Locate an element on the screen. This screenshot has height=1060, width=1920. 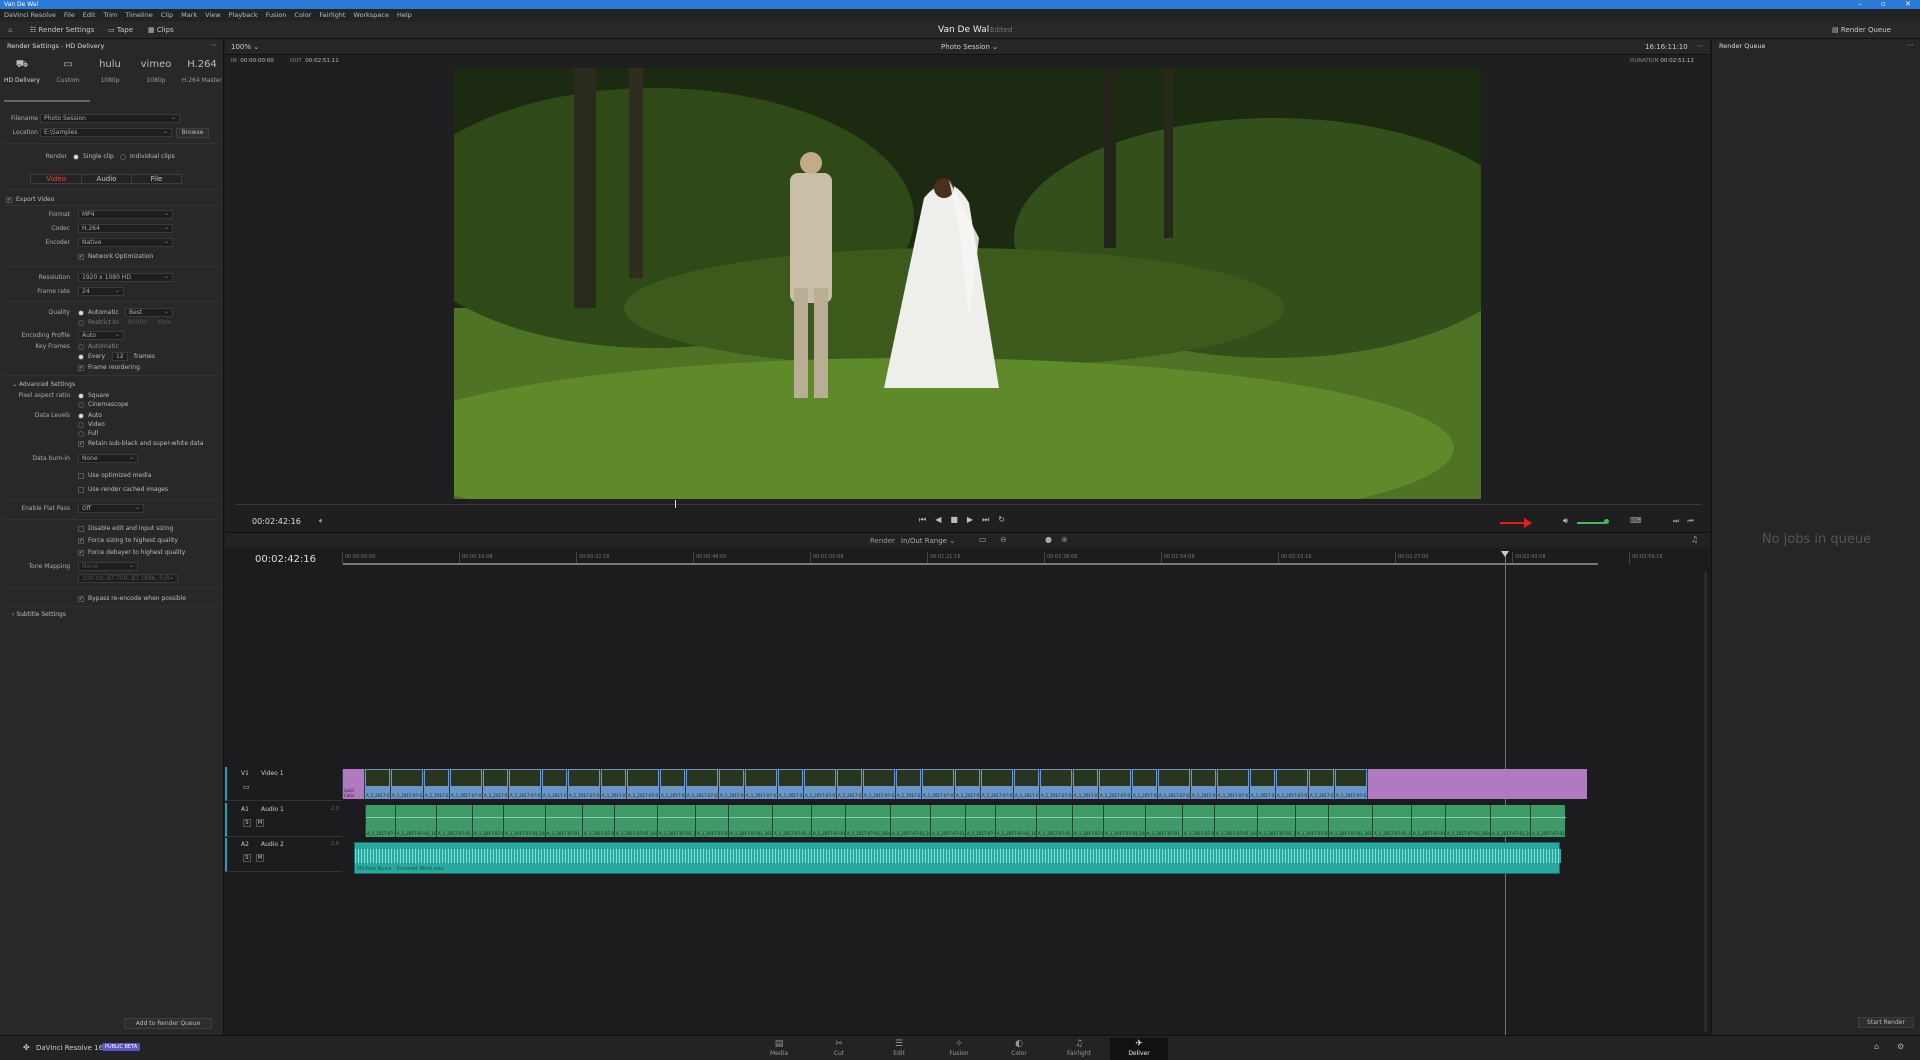
quality-select: Best is located at coordinates (149, 312).